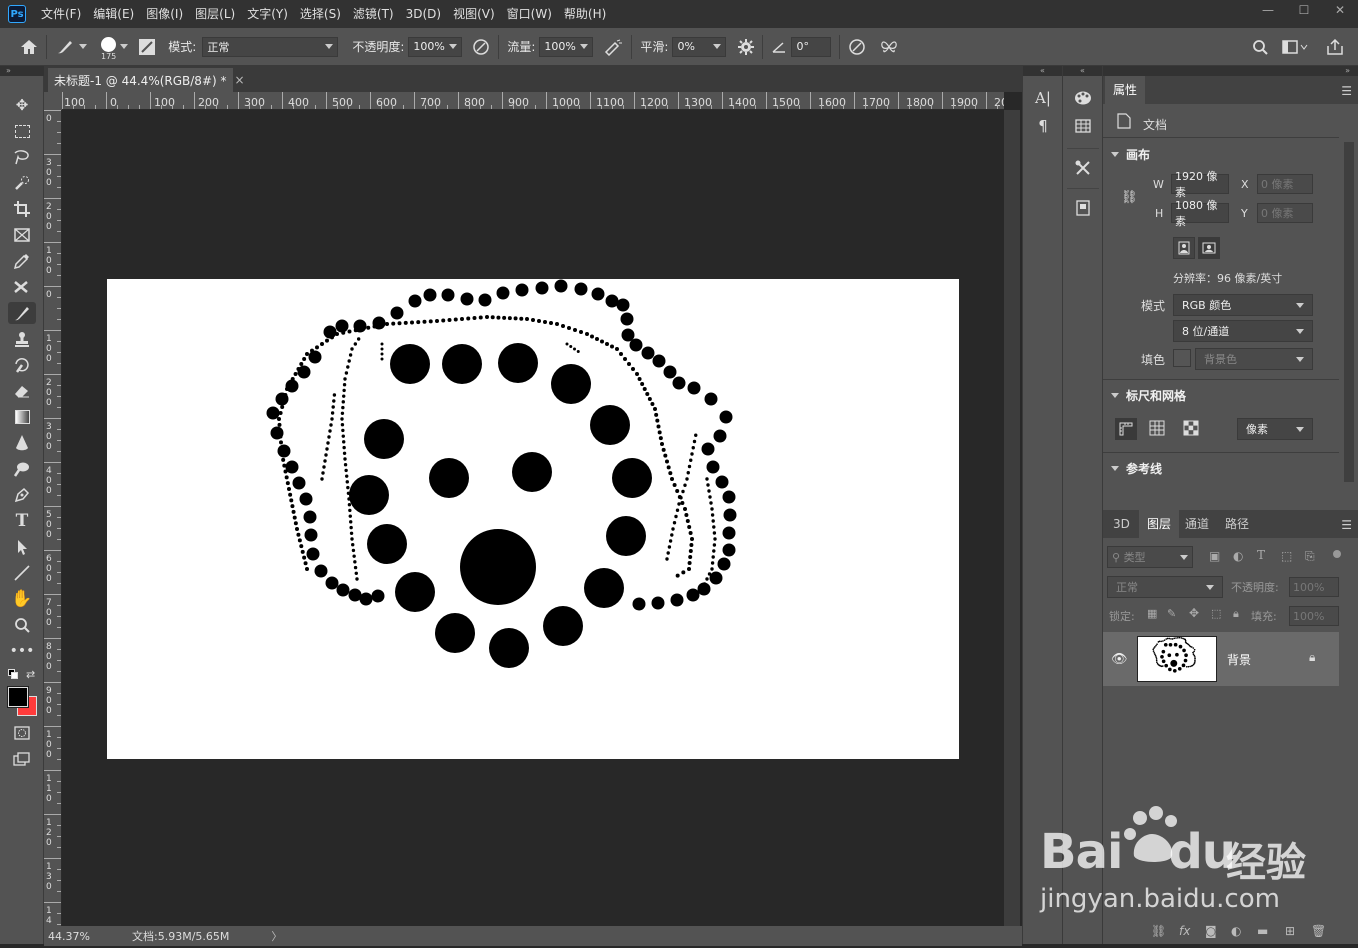 The height and width of the screenshot is (948, 1358). Describe the element at coordinates (1159, 524) in the screenshot. I see `tab-layers: 图层` at that location.